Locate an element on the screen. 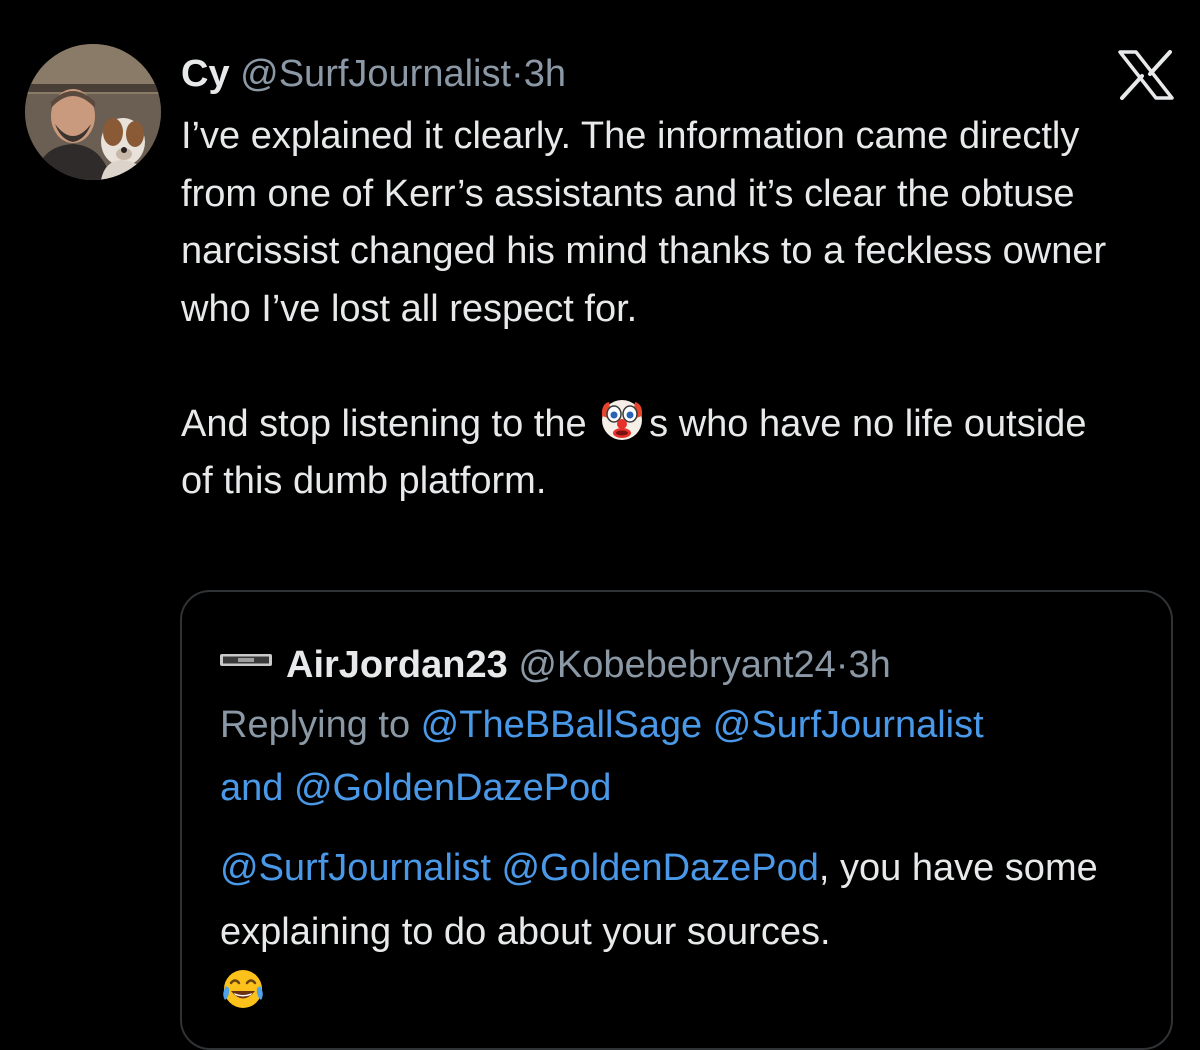 The height and width of the screenshot is (1050, 1200). replying-prefix: Replying to is located at coordinates (320, 725).